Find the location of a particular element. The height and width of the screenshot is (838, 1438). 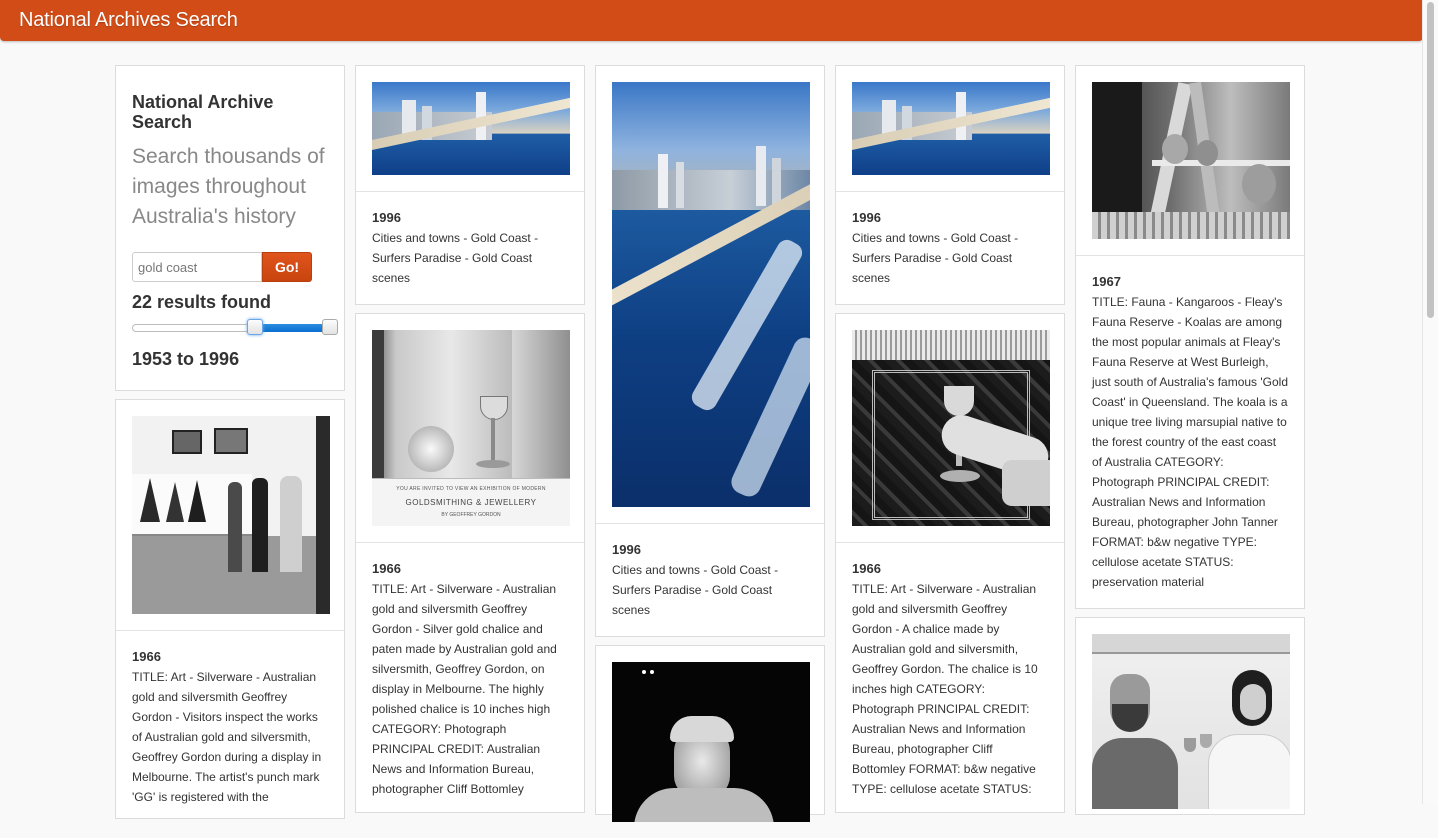

coastline-aerial-tall-photo is located at coordinates (711, 294).